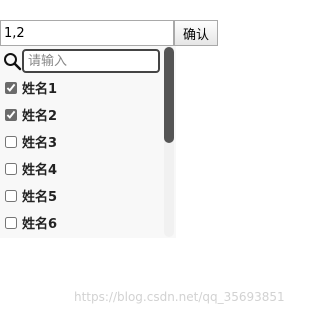 The width and height of the screenshot is (323, 316). What do you see at coordinates (82, 114) in the screenshot?
I see `option-item: 姓名2` at bounding box center [82, 114].